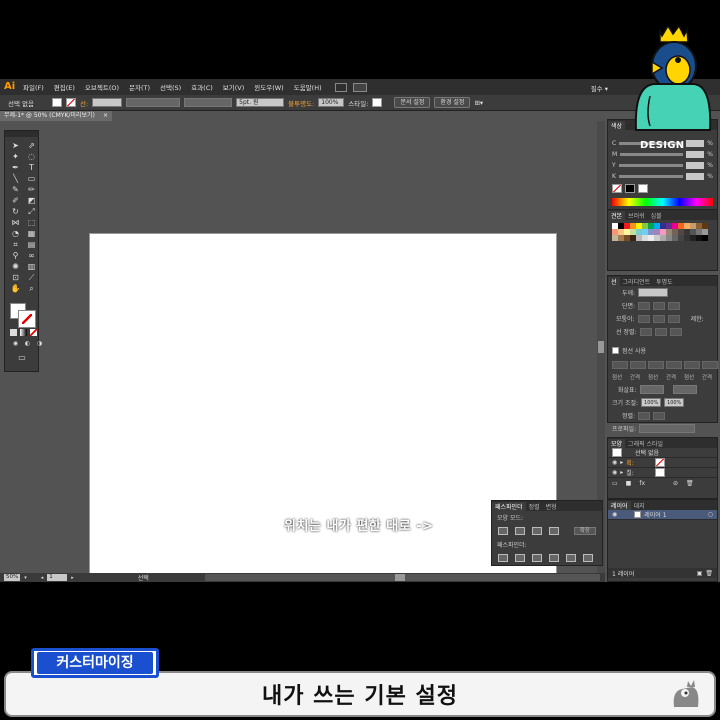 The width and height of the screenshot is (720, 720). Describe the element at coordinates (651, 389) in the screenshot. I see `arrow-start-dropdown` at that location.